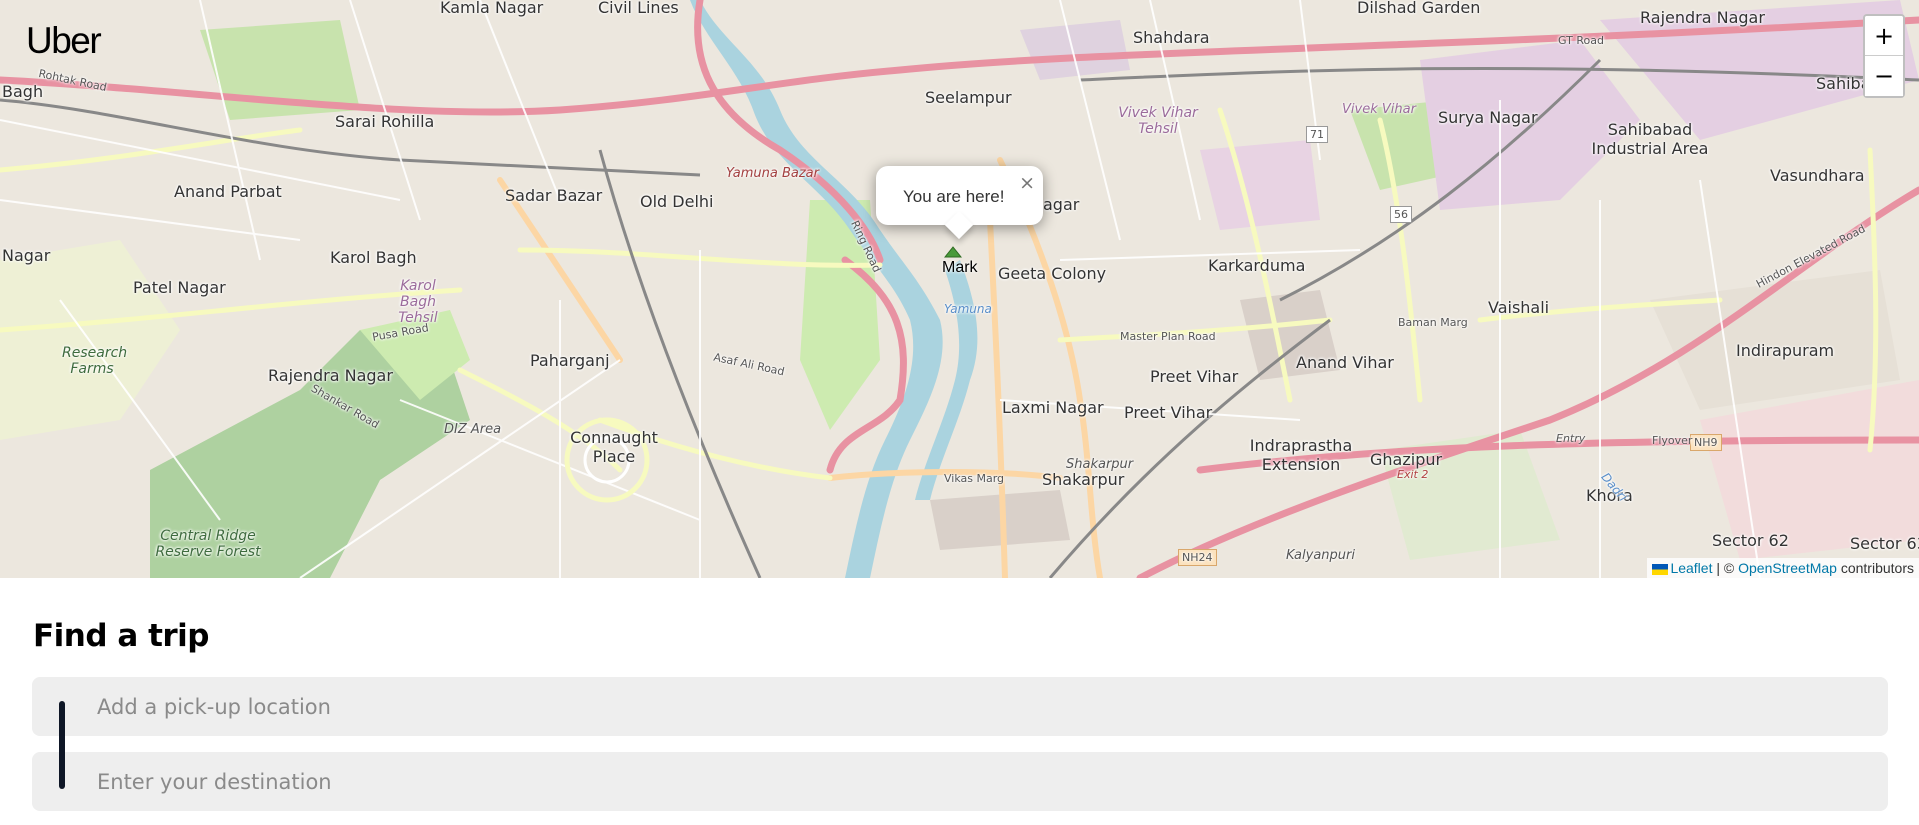  I want to click on place-label: Sector 63, so click(1884, 543).